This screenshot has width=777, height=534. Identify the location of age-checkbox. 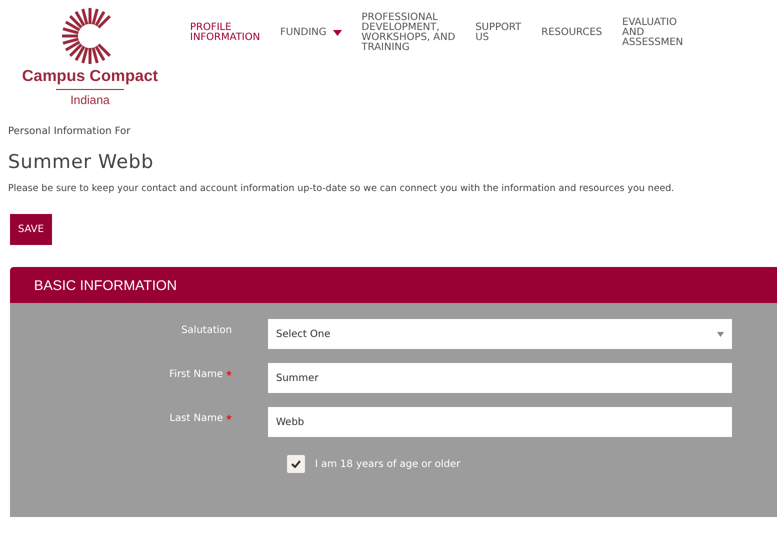
(296, 464).